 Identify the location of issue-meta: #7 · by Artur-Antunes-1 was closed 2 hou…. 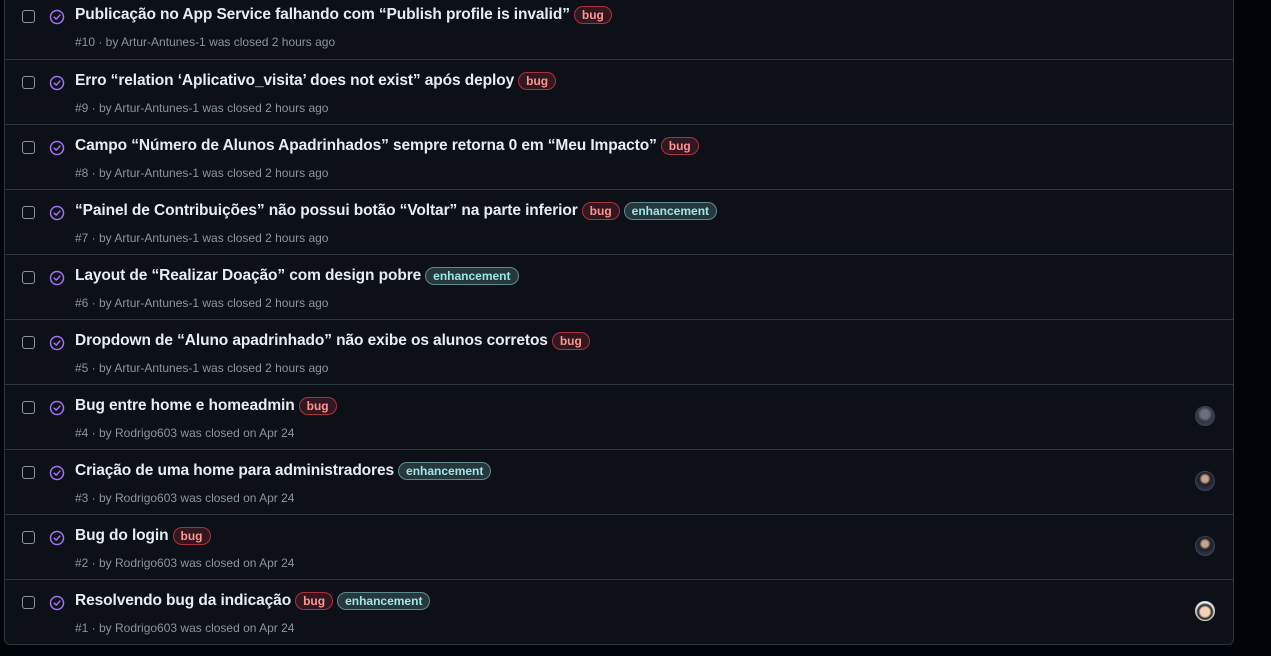
(202, 238).